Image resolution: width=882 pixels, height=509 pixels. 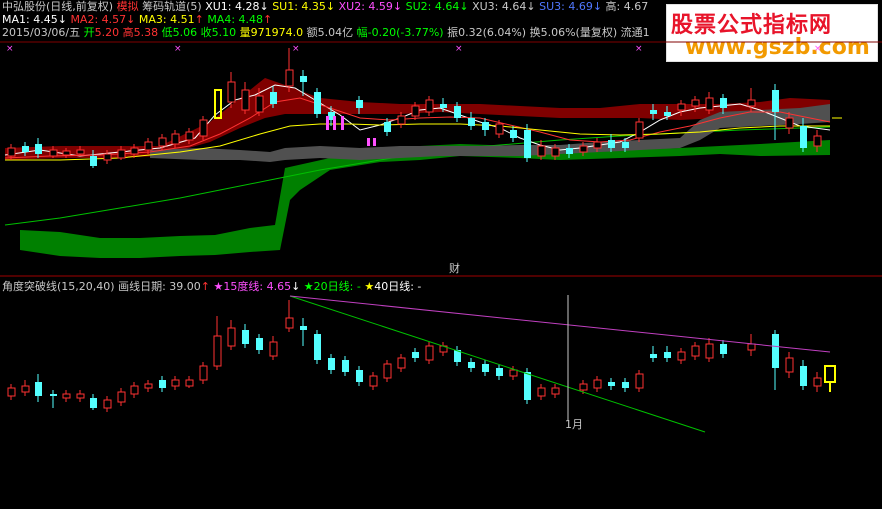 What do you see at coordinates (218, 104) in the screenshot?
I see `yellow-highlight-candle` at bounding box center [218, 104].